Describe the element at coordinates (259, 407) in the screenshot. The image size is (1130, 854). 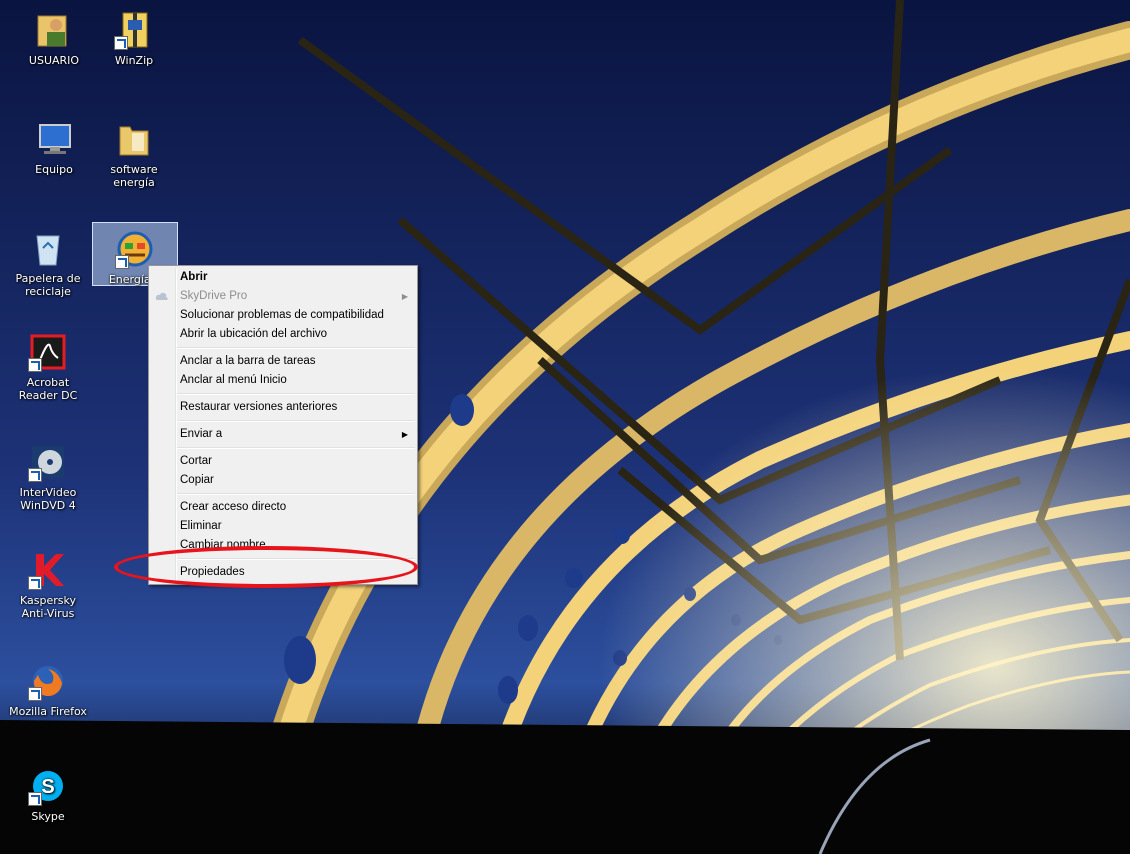
I see `menu-item-label: Restaurar versiones anteriores` at that location.